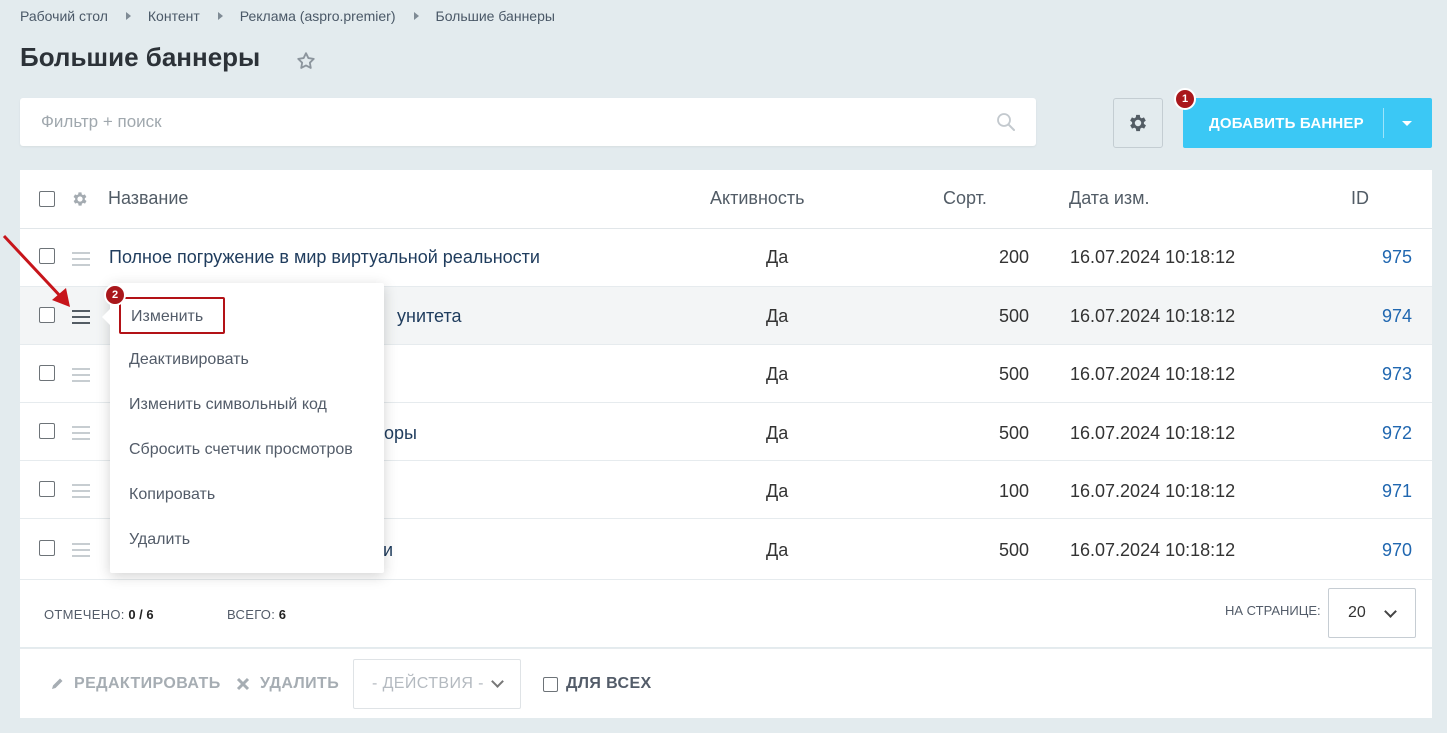 This screenshot has height=733, width=1447. I want to click on step-badge-2: 2, so click(115, 295).